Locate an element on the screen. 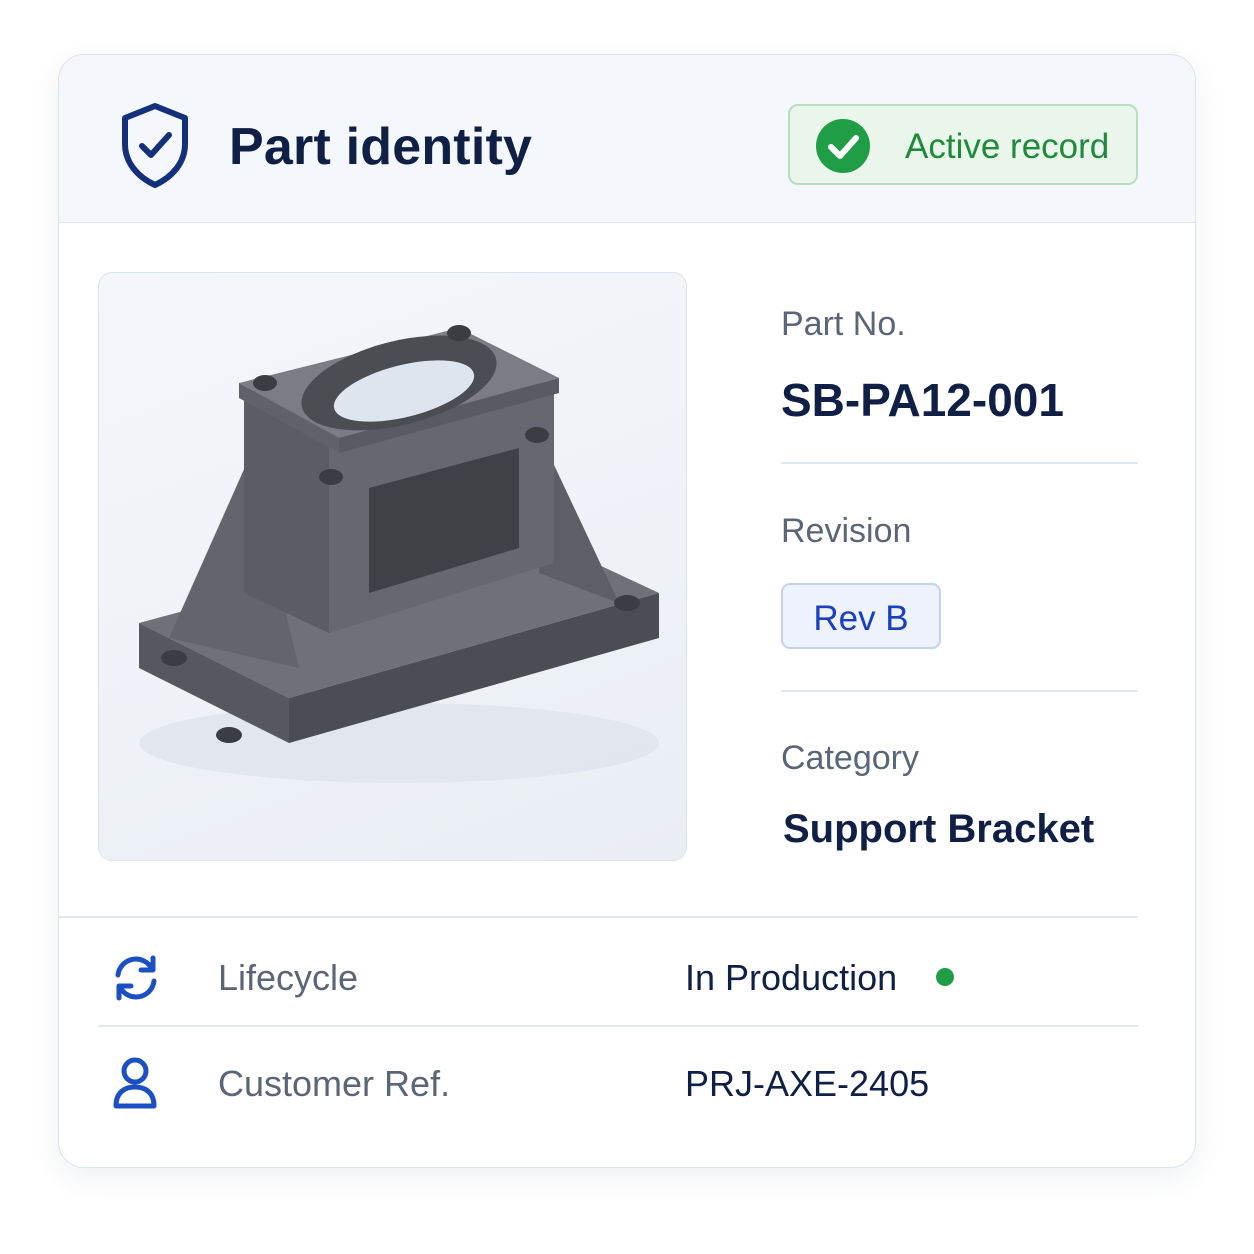  lifecycle-label: Lifecycle is located at coordinates (288, 977).